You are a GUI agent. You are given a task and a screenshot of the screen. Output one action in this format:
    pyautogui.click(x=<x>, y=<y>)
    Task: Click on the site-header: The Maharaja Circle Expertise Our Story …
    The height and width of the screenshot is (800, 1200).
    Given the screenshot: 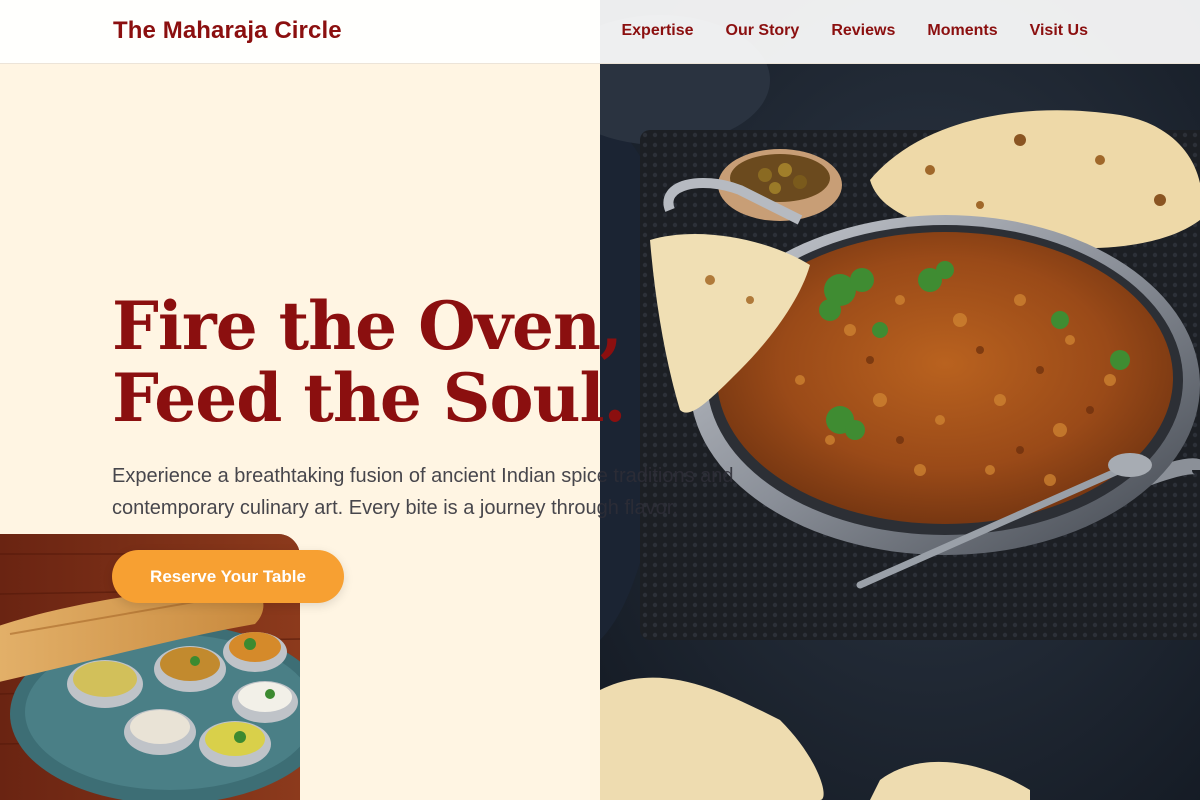 What is the action you would take?
    pyautogui.click(x=600, y=32)
    